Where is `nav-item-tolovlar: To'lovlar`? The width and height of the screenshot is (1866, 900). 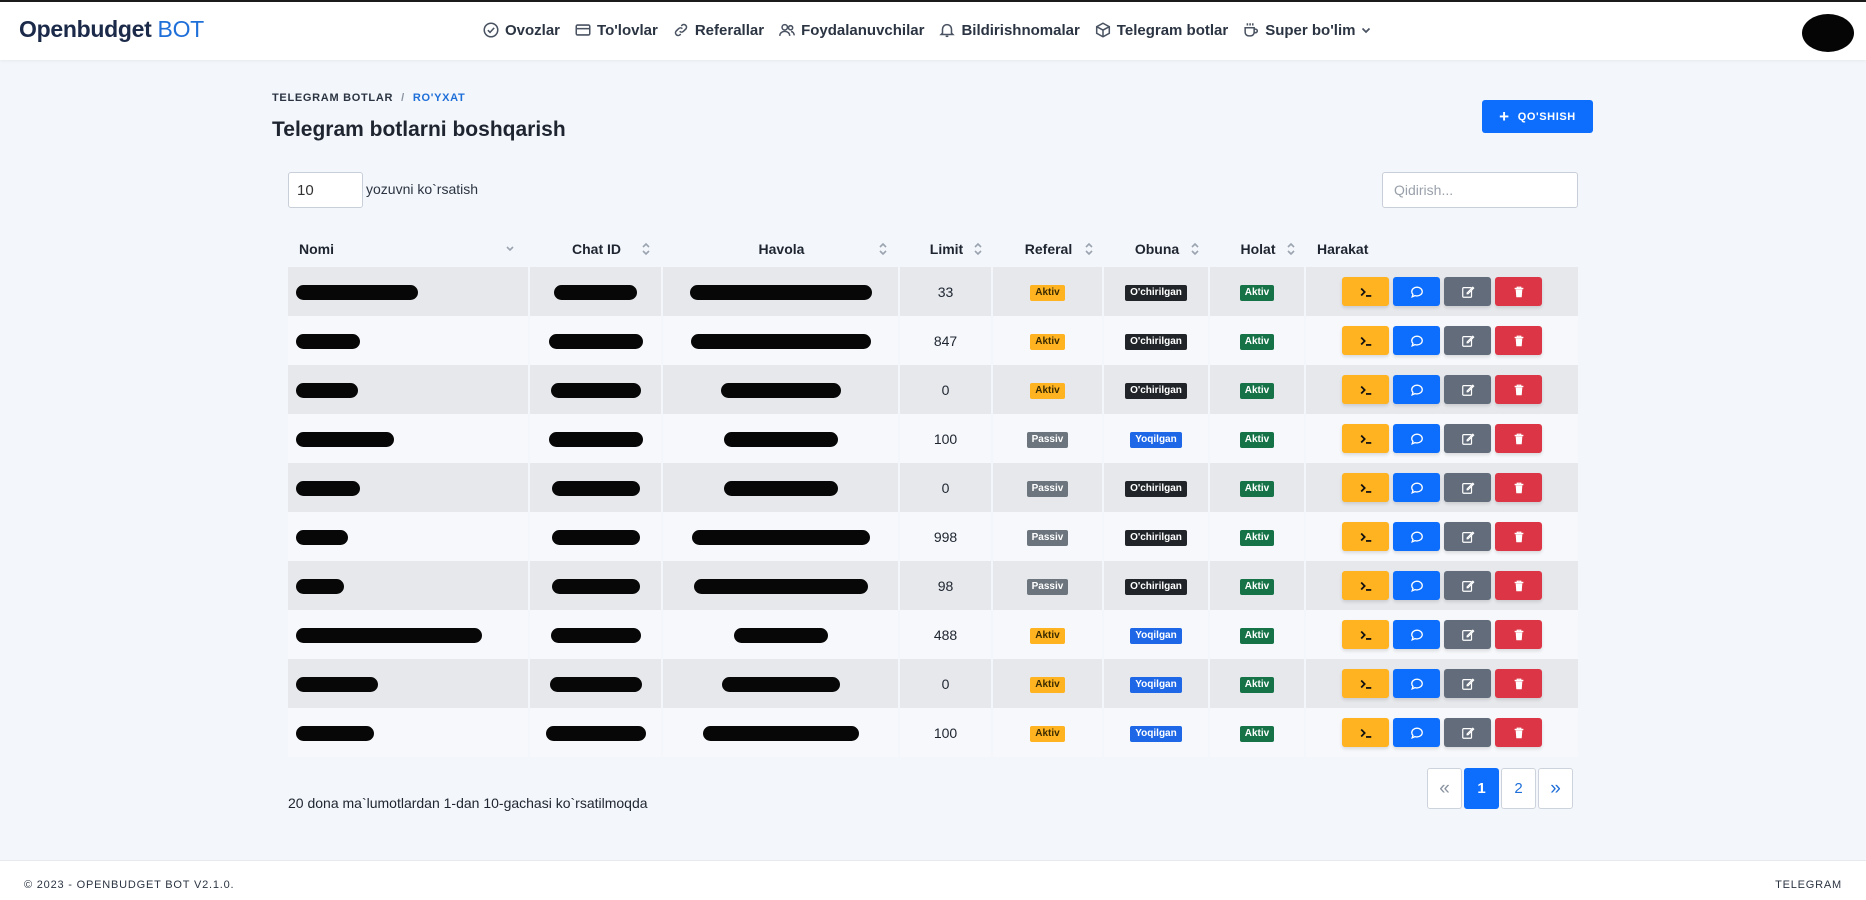 nav-item-tolovlar: To'lovlar is located at coordinates (616, 30).